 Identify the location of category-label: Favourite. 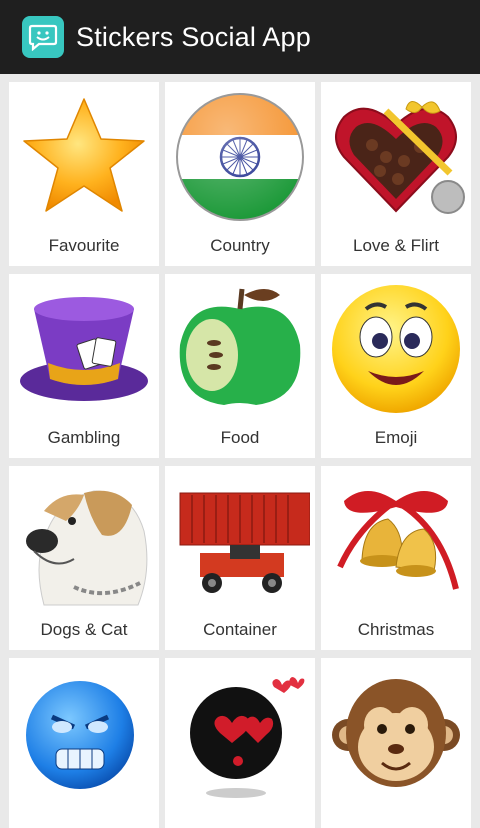
(84, 245).